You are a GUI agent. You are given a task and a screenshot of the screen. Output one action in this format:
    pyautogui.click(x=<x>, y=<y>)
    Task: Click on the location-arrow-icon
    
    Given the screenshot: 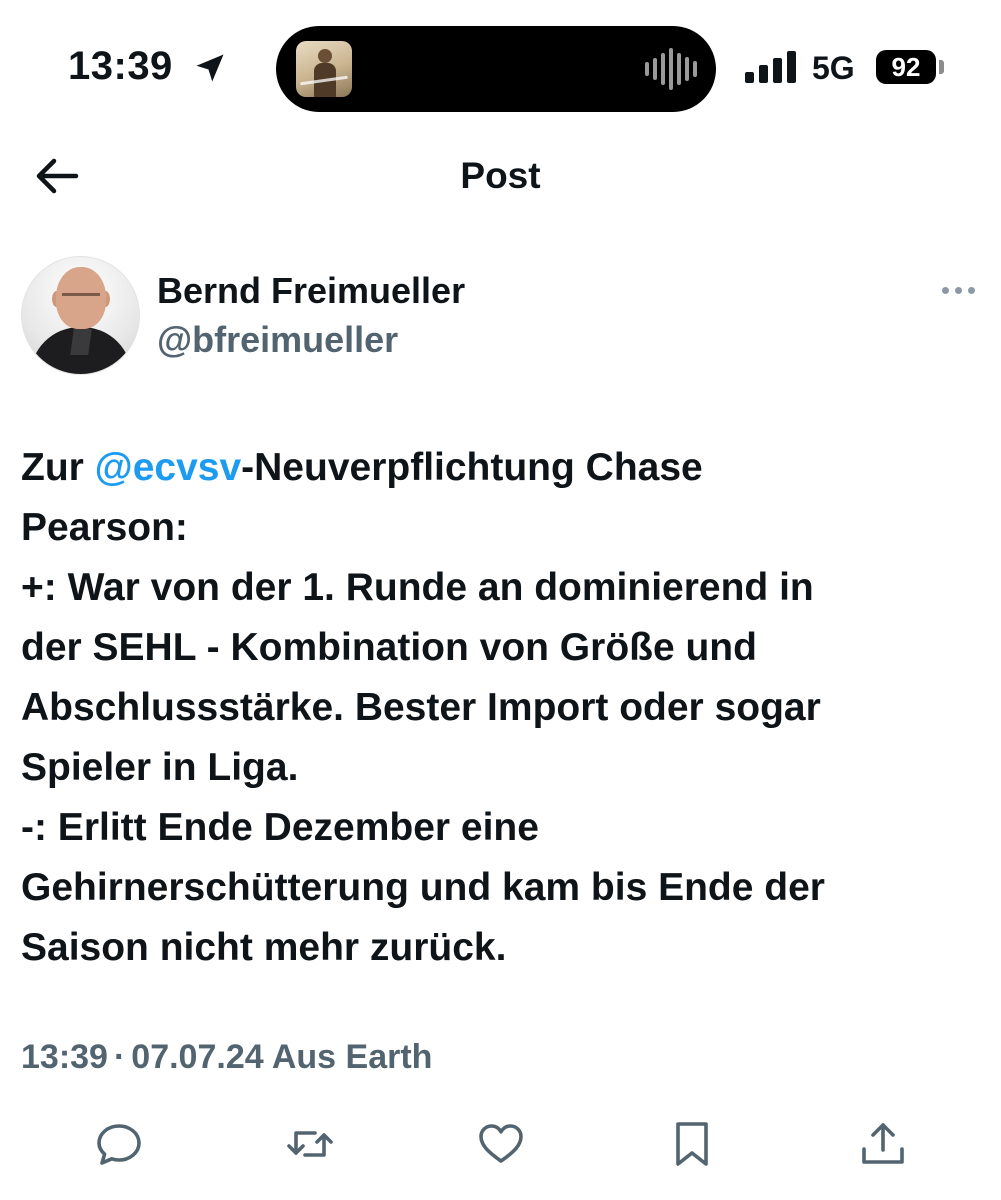 What is the action you would take?
    pyautogui.click(x=210, y=68)
    